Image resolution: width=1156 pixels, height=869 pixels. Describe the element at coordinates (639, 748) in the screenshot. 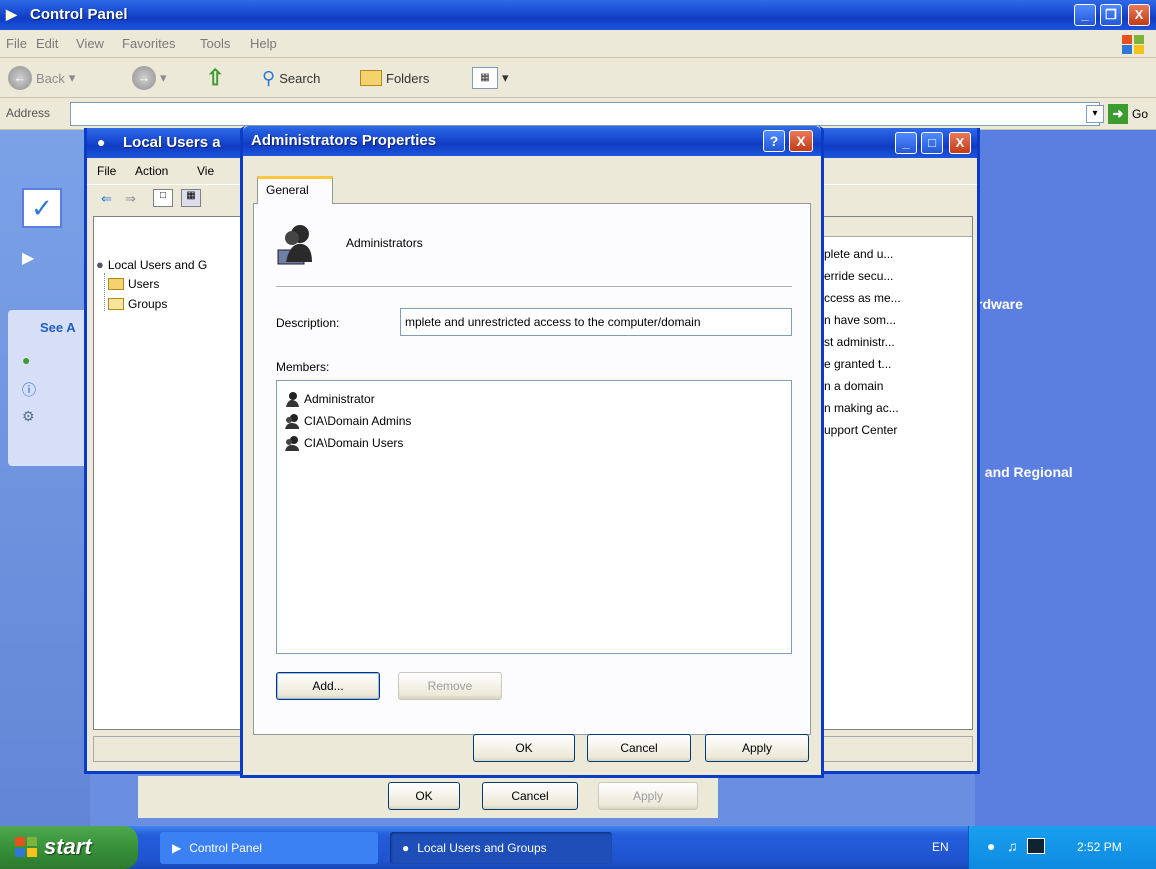

I see `cancel-button: Cancel` at that location.